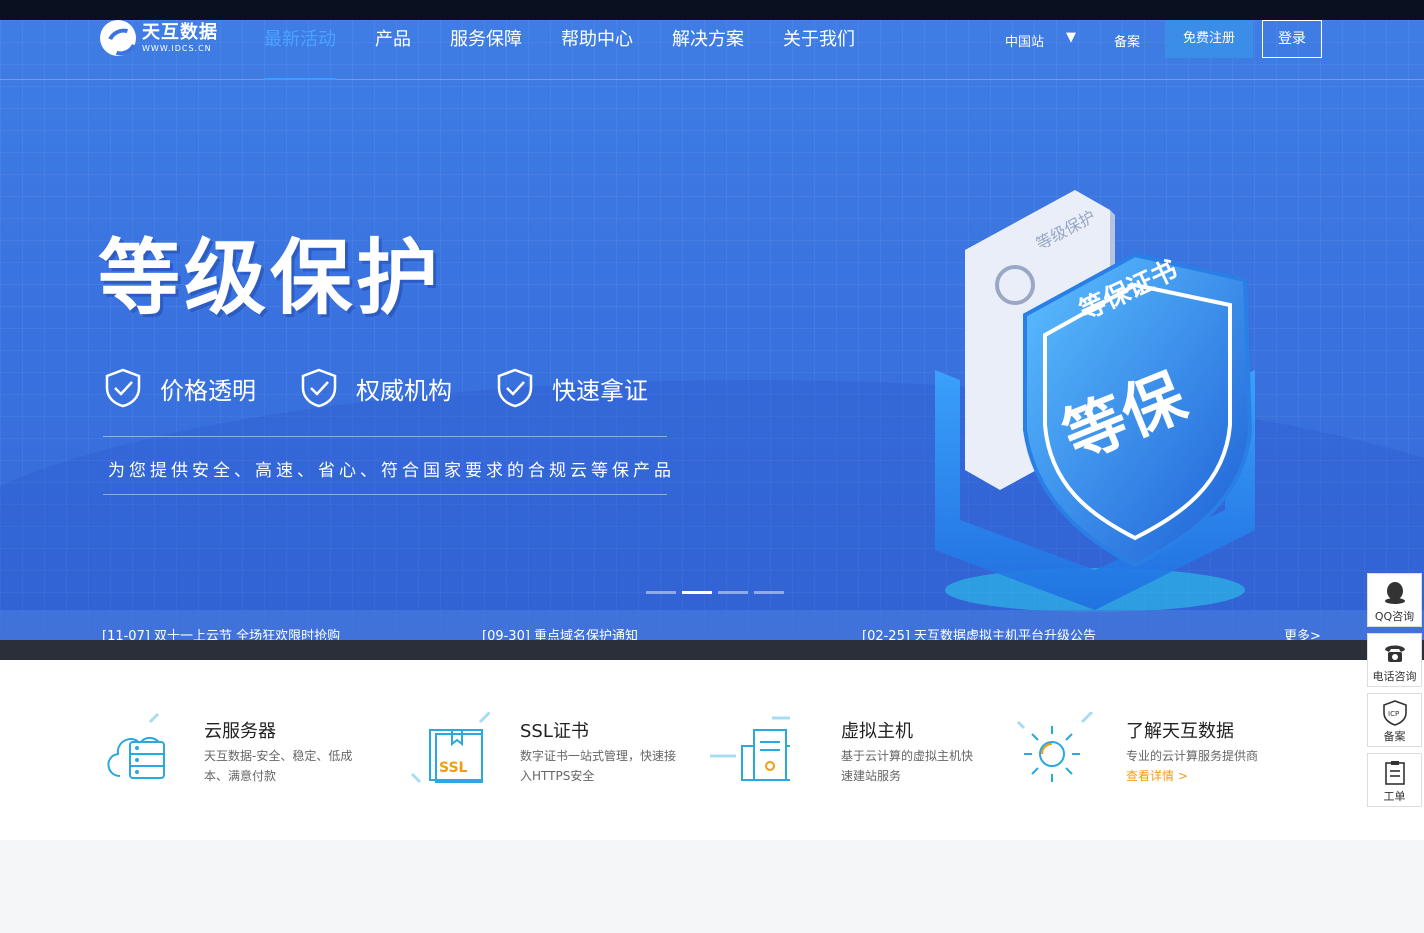  I want to click on product-title: 云服务器, so click(240, 731).